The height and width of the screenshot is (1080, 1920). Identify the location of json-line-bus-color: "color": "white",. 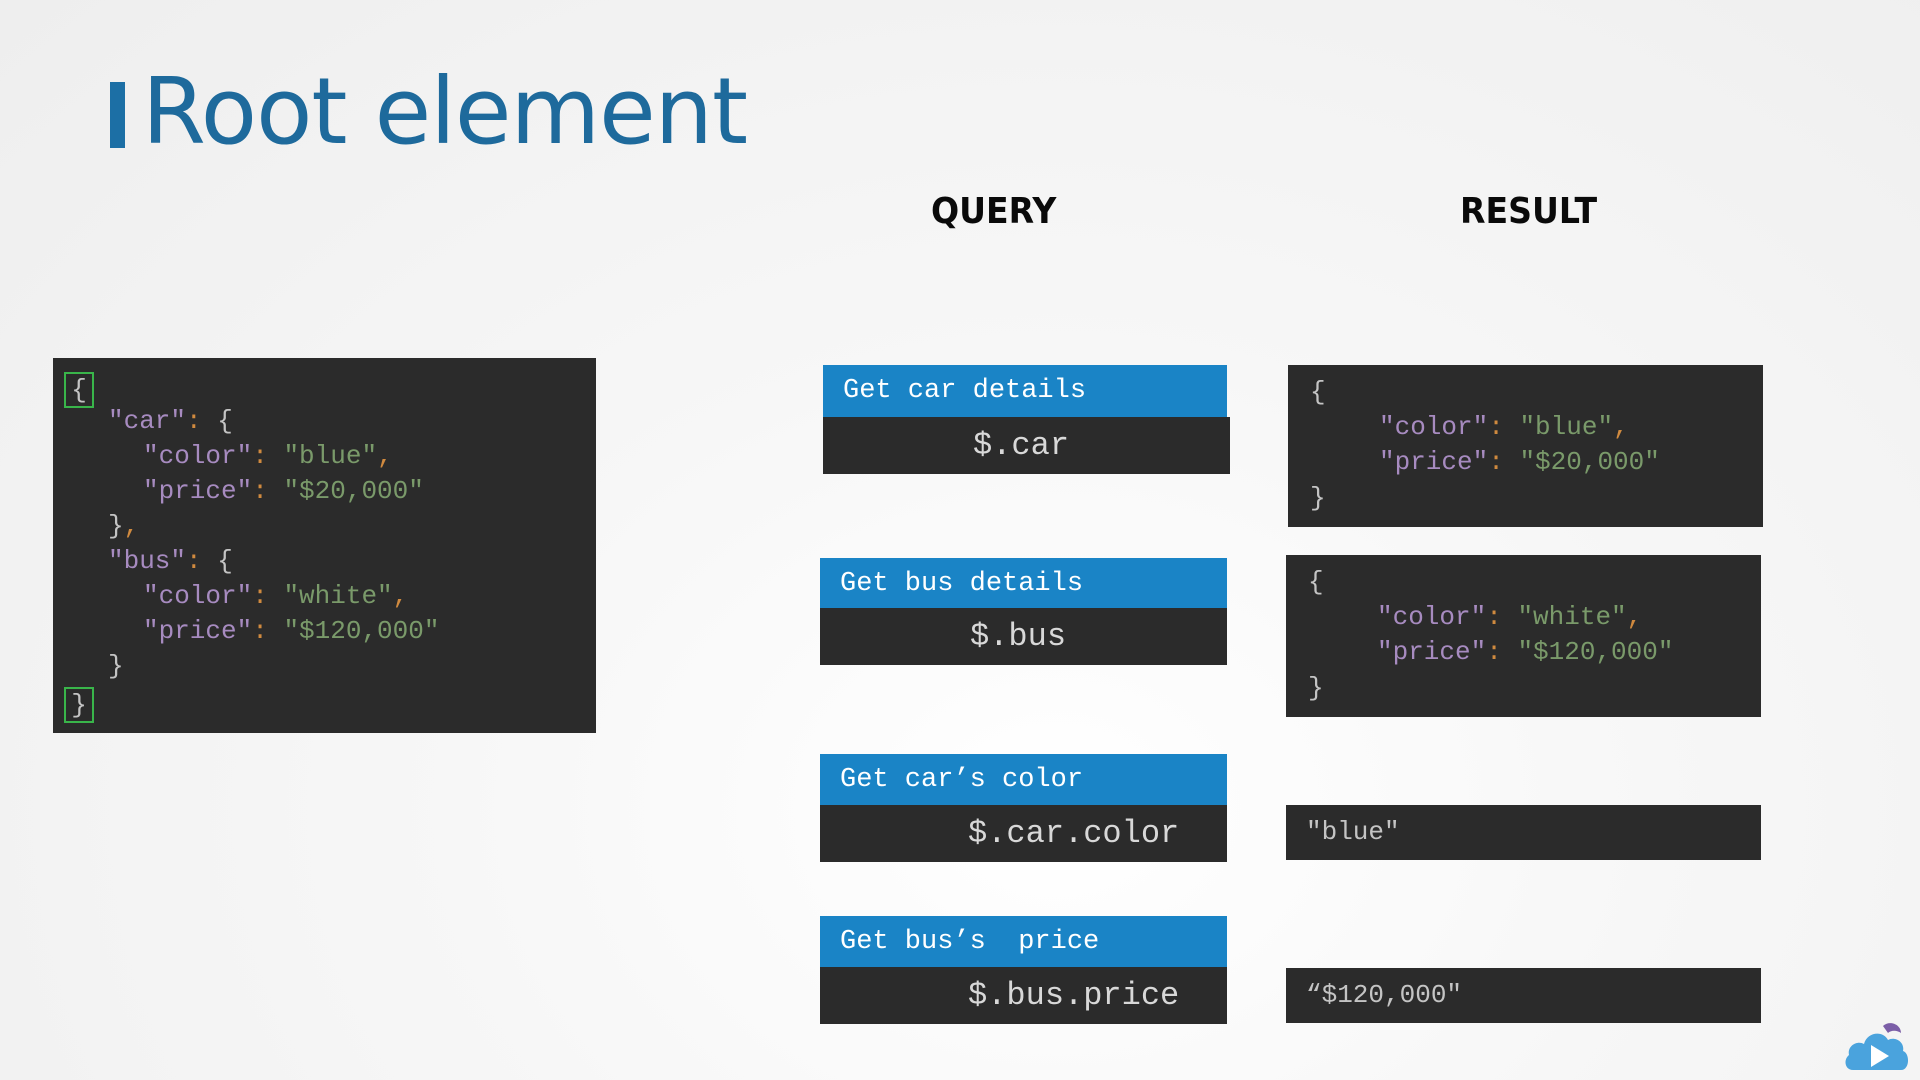
(276, 596).